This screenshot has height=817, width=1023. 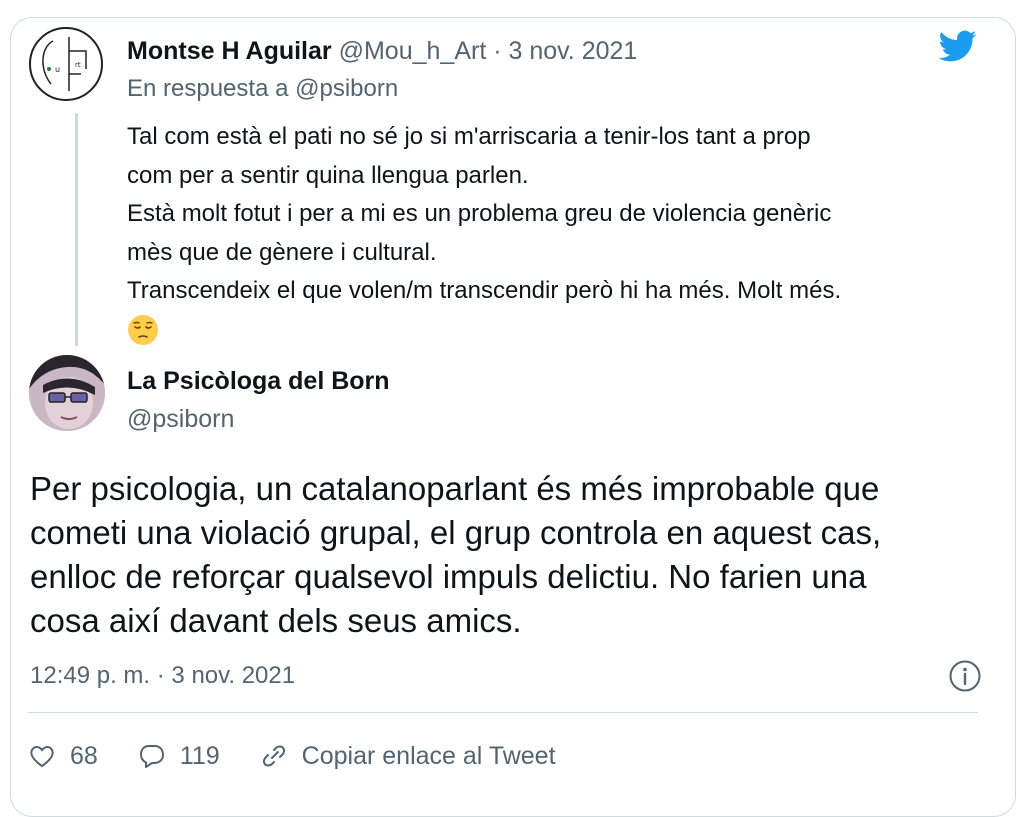 I want to click on in-reply-to-line: En respuesta a @psiborn, so click(x=262, y=89).